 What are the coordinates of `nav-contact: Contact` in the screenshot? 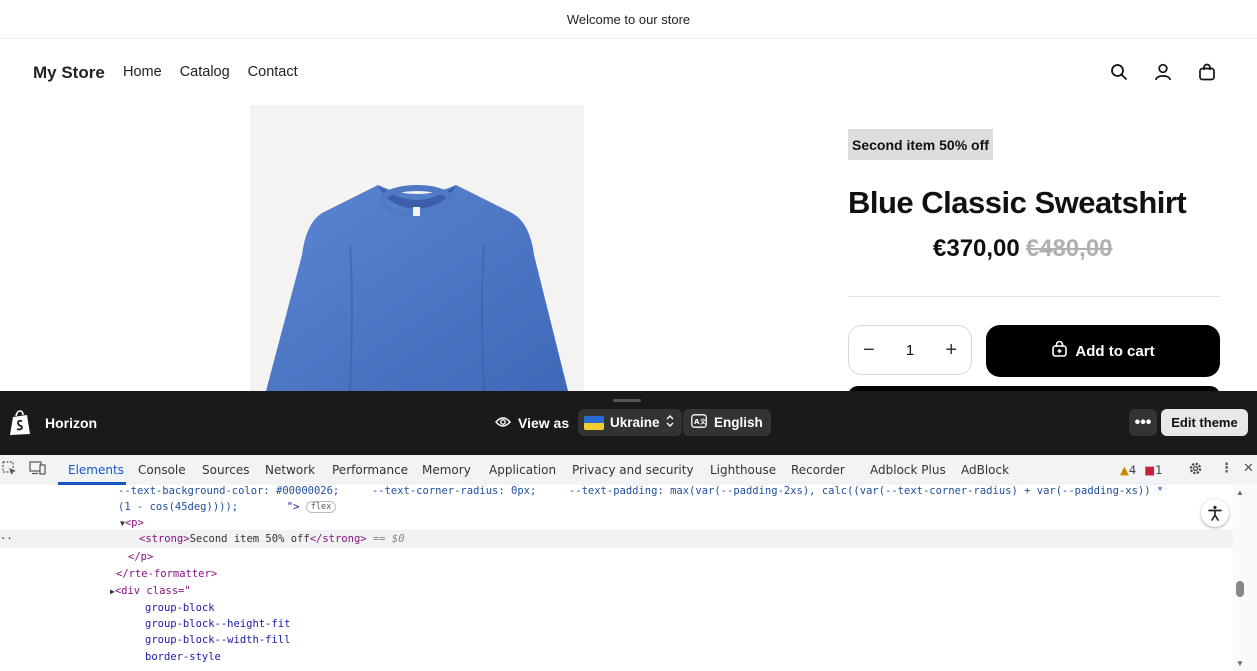 It's located at (273, 72).